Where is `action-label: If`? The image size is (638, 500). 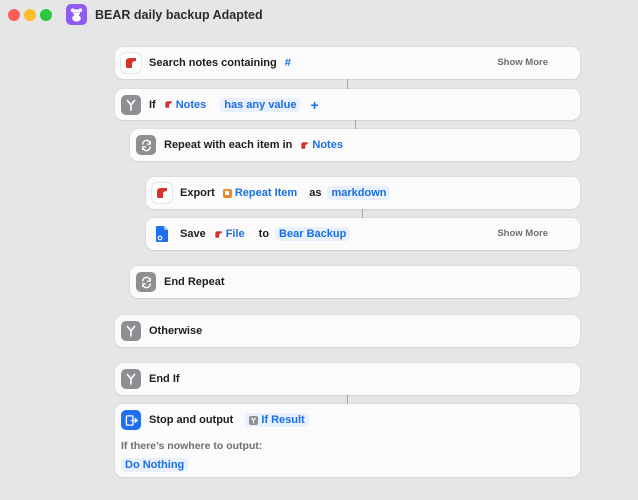
action-label: If is located at coordinates (152, 104).